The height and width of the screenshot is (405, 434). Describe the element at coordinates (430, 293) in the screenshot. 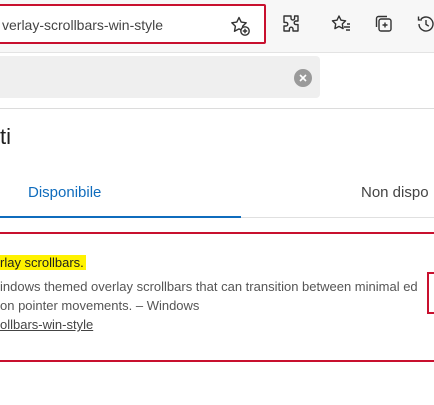

I see `flag-dropdown` at that location.